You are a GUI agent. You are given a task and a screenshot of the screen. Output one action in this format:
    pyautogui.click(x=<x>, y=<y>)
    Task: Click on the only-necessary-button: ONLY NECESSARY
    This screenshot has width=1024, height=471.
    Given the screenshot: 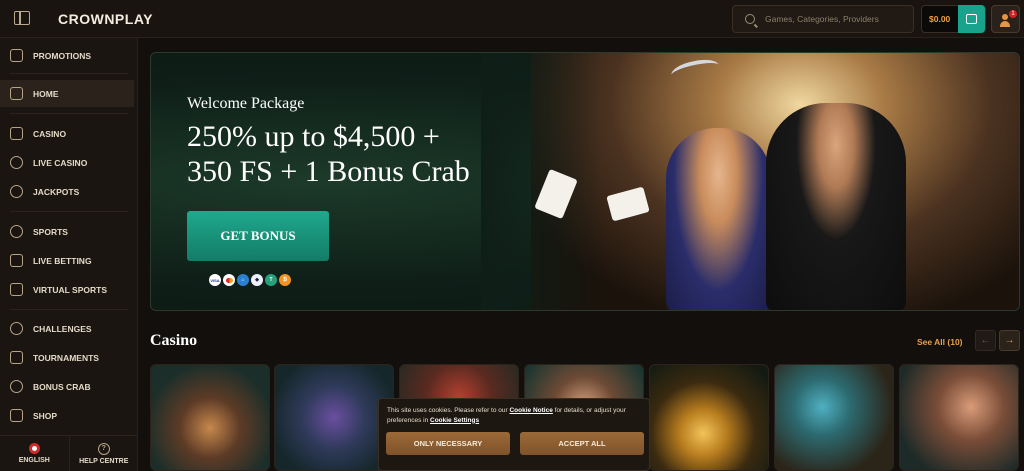 What is the action you would take?
    pyautogui.click(x=448, y=443)
    